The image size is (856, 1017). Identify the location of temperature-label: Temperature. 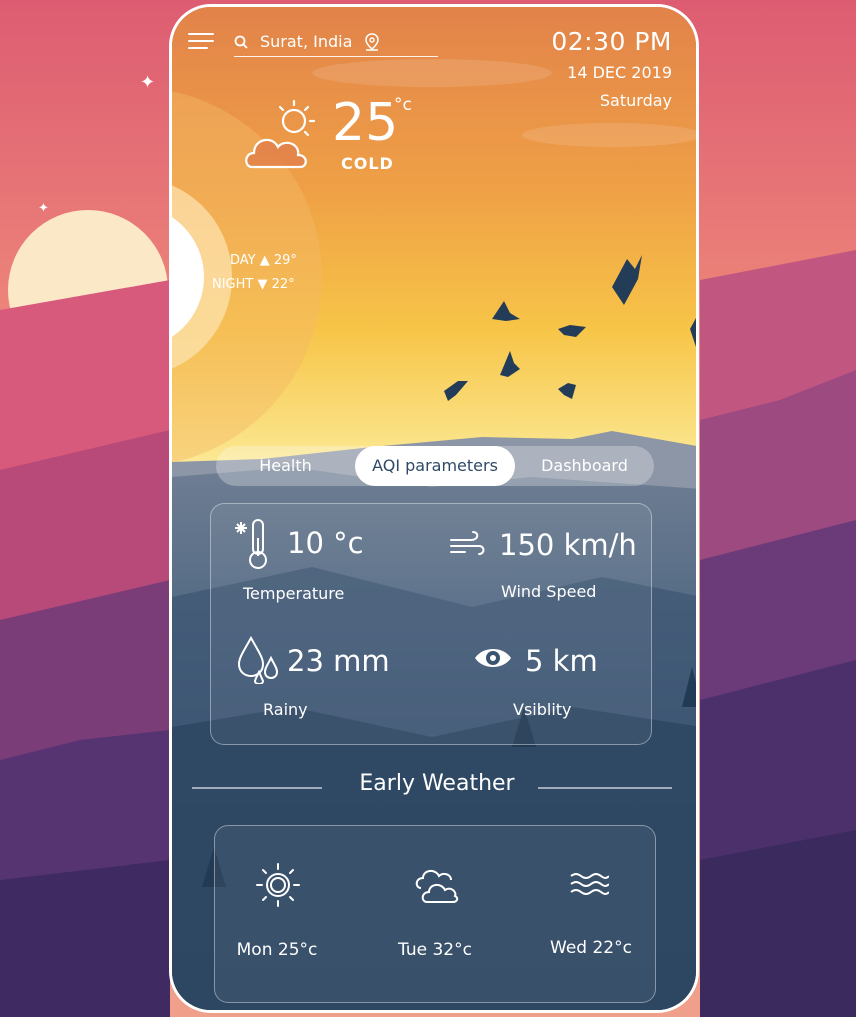
(294, 593).